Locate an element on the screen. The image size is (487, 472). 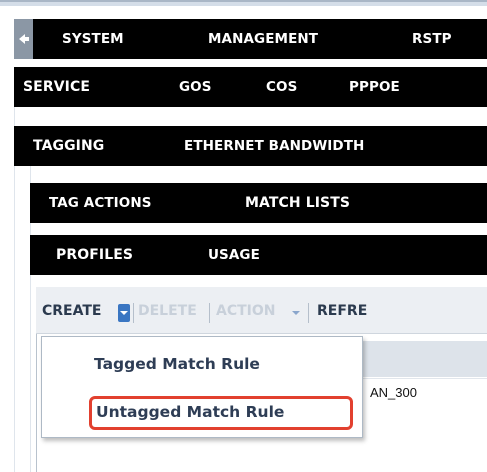
nav-row-main: SYSTEM MANAGEMENT RSTP is located at coordinates (250, 39).